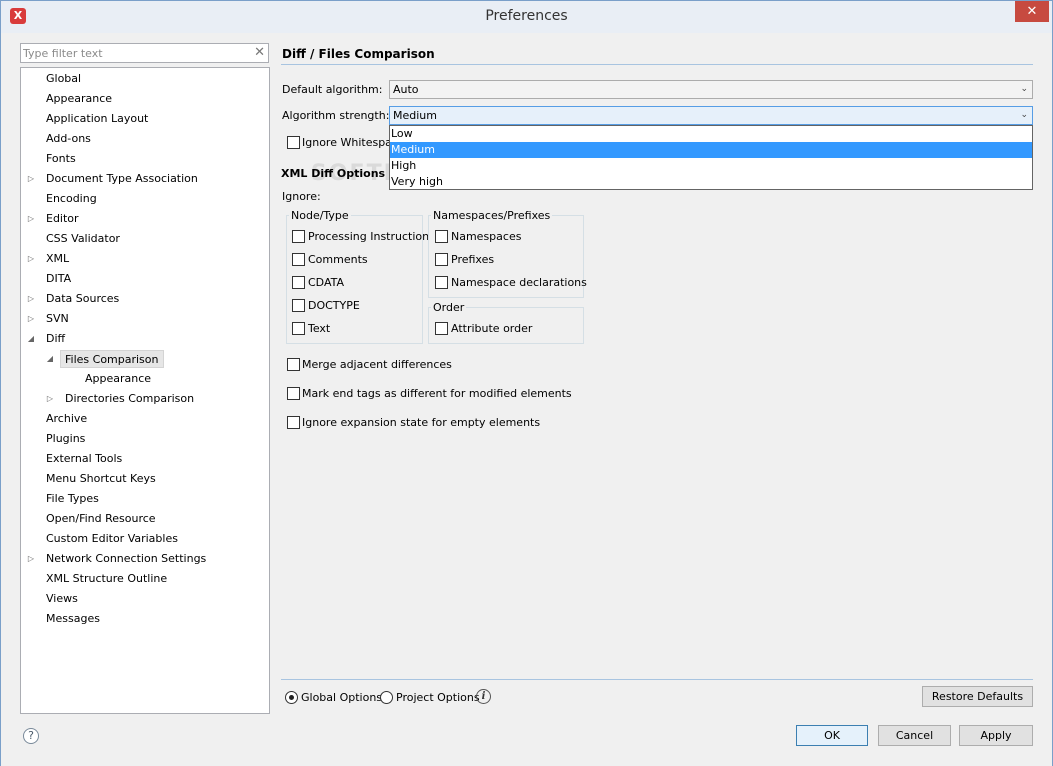 This screenshot has height=766, width=1053. Describe the element at coordinates (145, 219) in the screenshot. I see `tree-item: ▷ Editor` at that location.